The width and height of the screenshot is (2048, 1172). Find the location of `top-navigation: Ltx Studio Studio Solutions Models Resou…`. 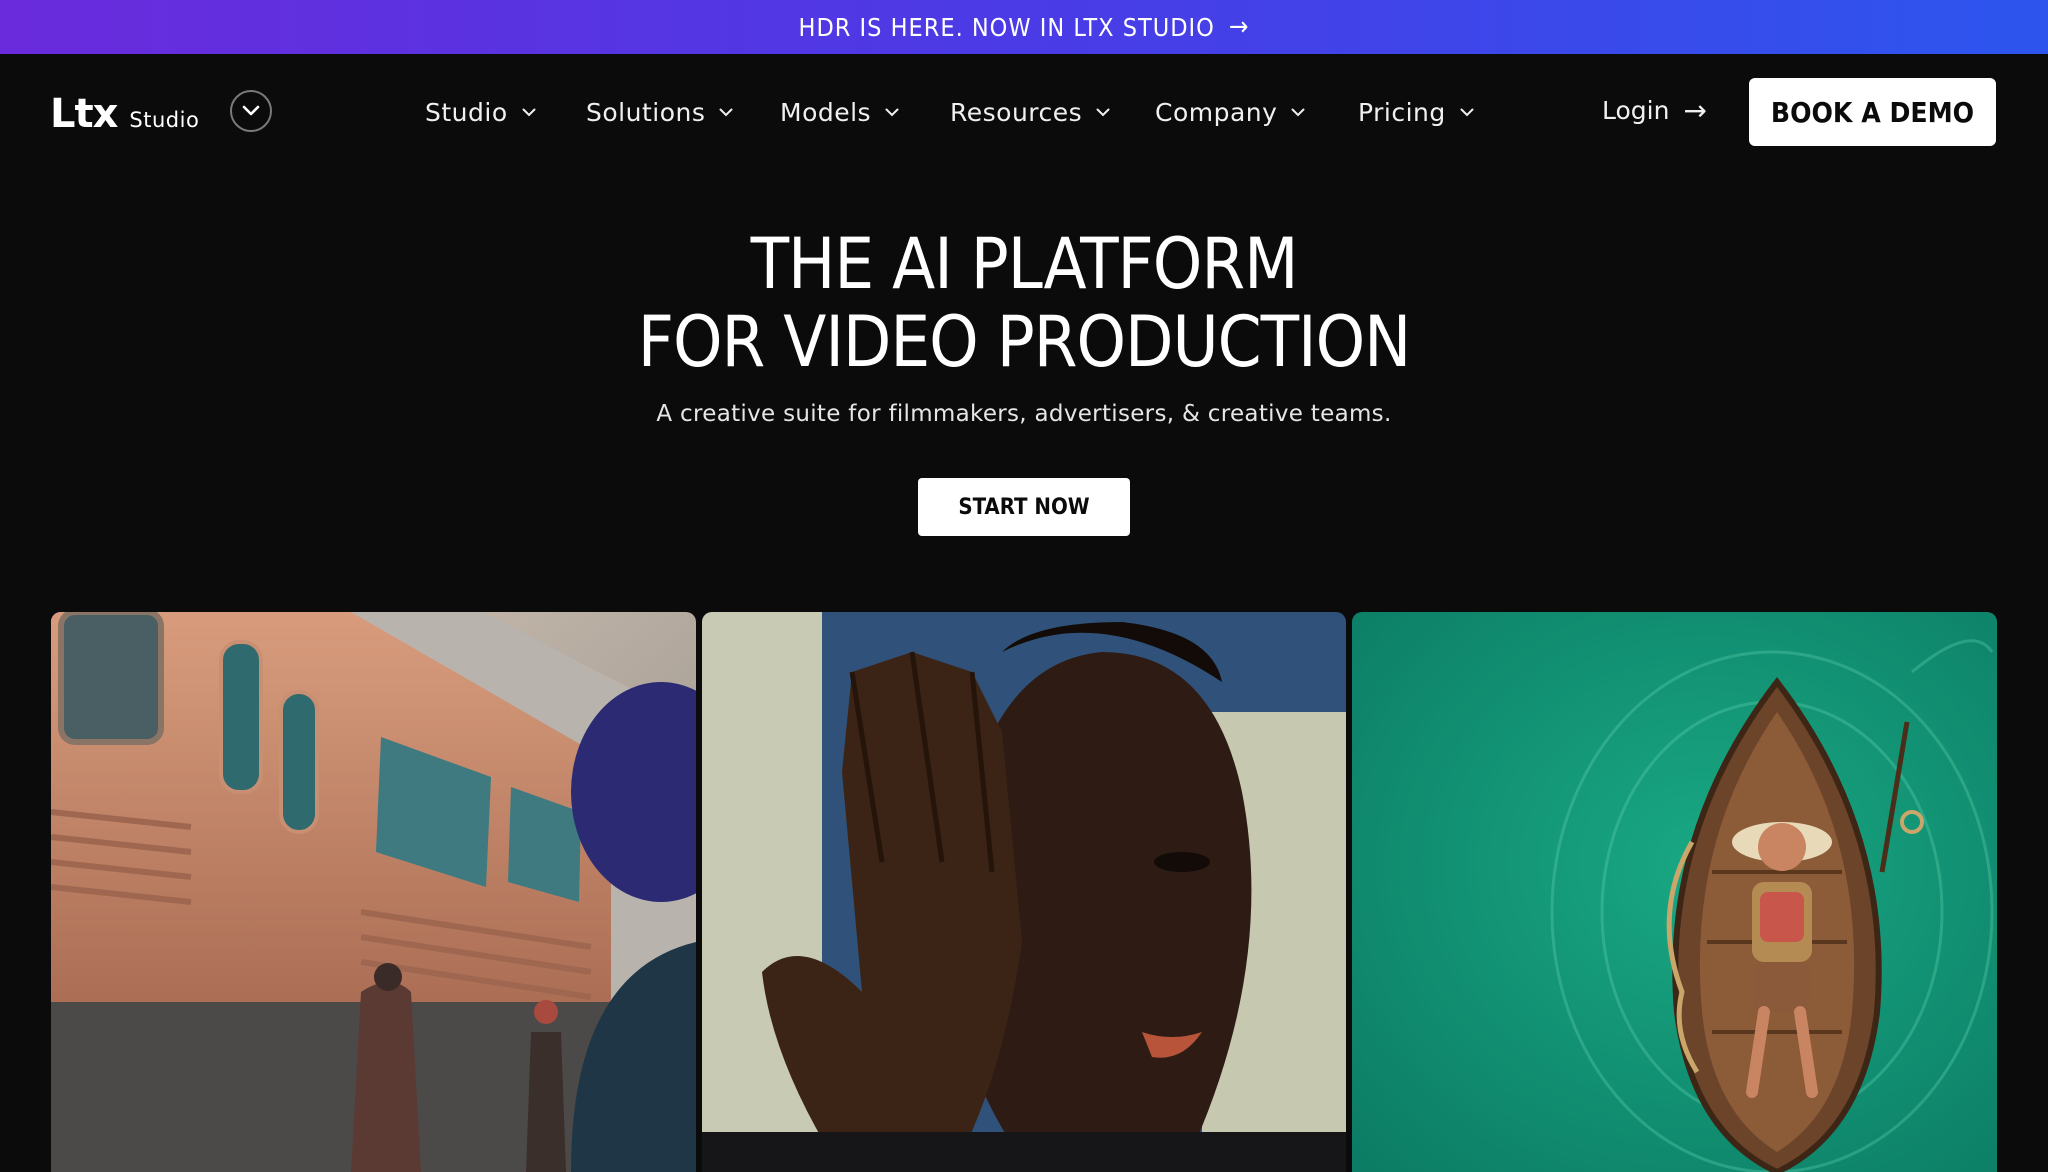

top-navigation: Ltx Studio Studio Solutions Models Resou… is located at coordinates (1024, 112).